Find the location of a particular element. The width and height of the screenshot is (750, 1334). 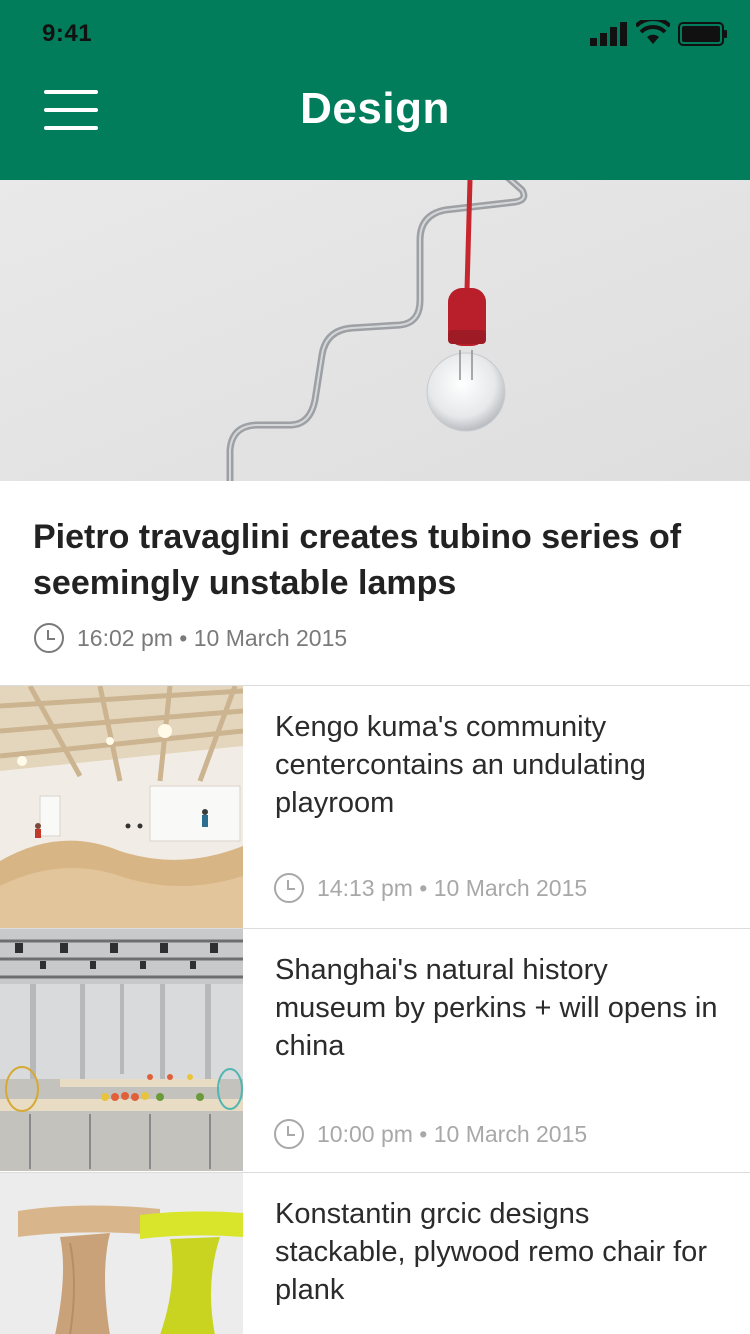

status-bar: 9:41 is located at coordinates (375, 33).